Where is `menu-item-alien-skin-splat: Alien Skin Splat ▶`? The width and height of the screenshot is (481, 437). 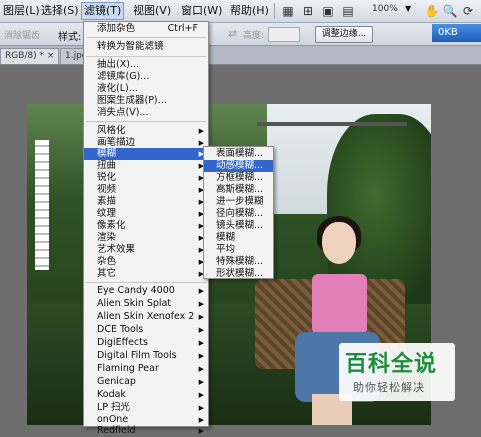 menu-item-alien-skin-splat: Alien Skin Splat ▶ is located at coordinates (146, 304).